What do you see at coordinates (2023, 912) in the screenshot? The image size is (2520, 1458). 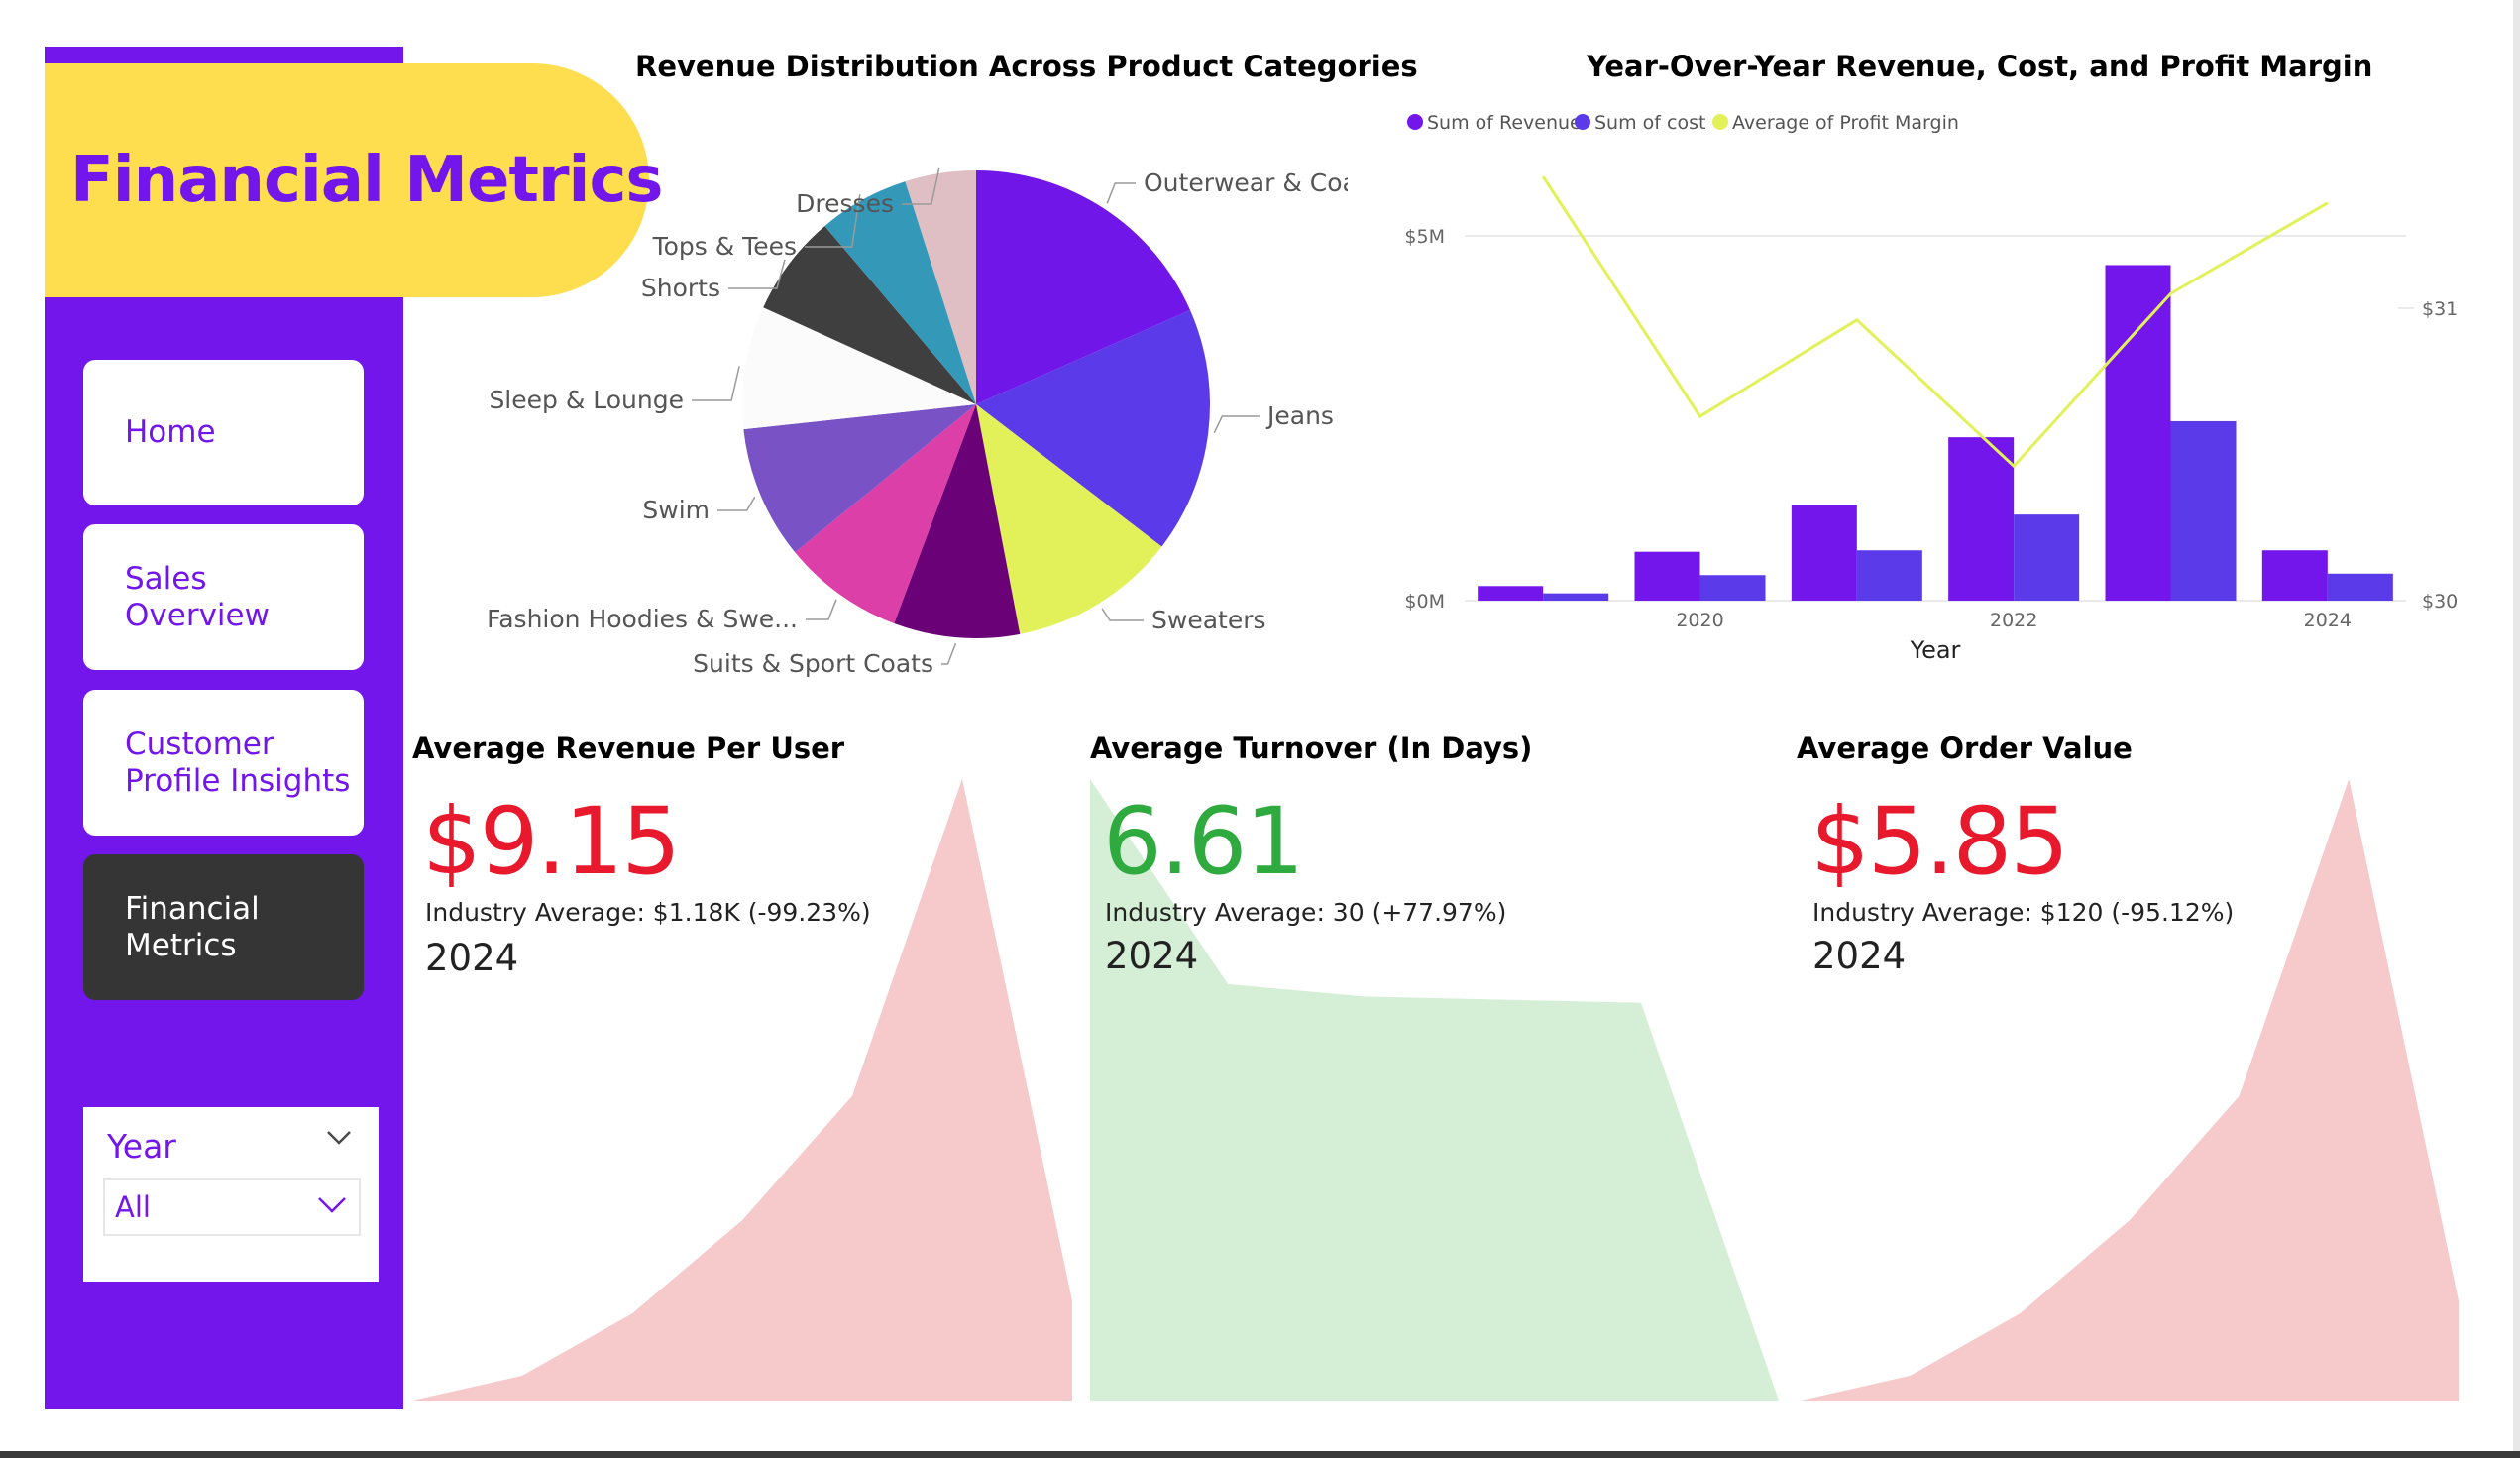 I see `kpi-subtitle: Industry Average: $120 (-95.12%)` at bounding box center [2023, 912].